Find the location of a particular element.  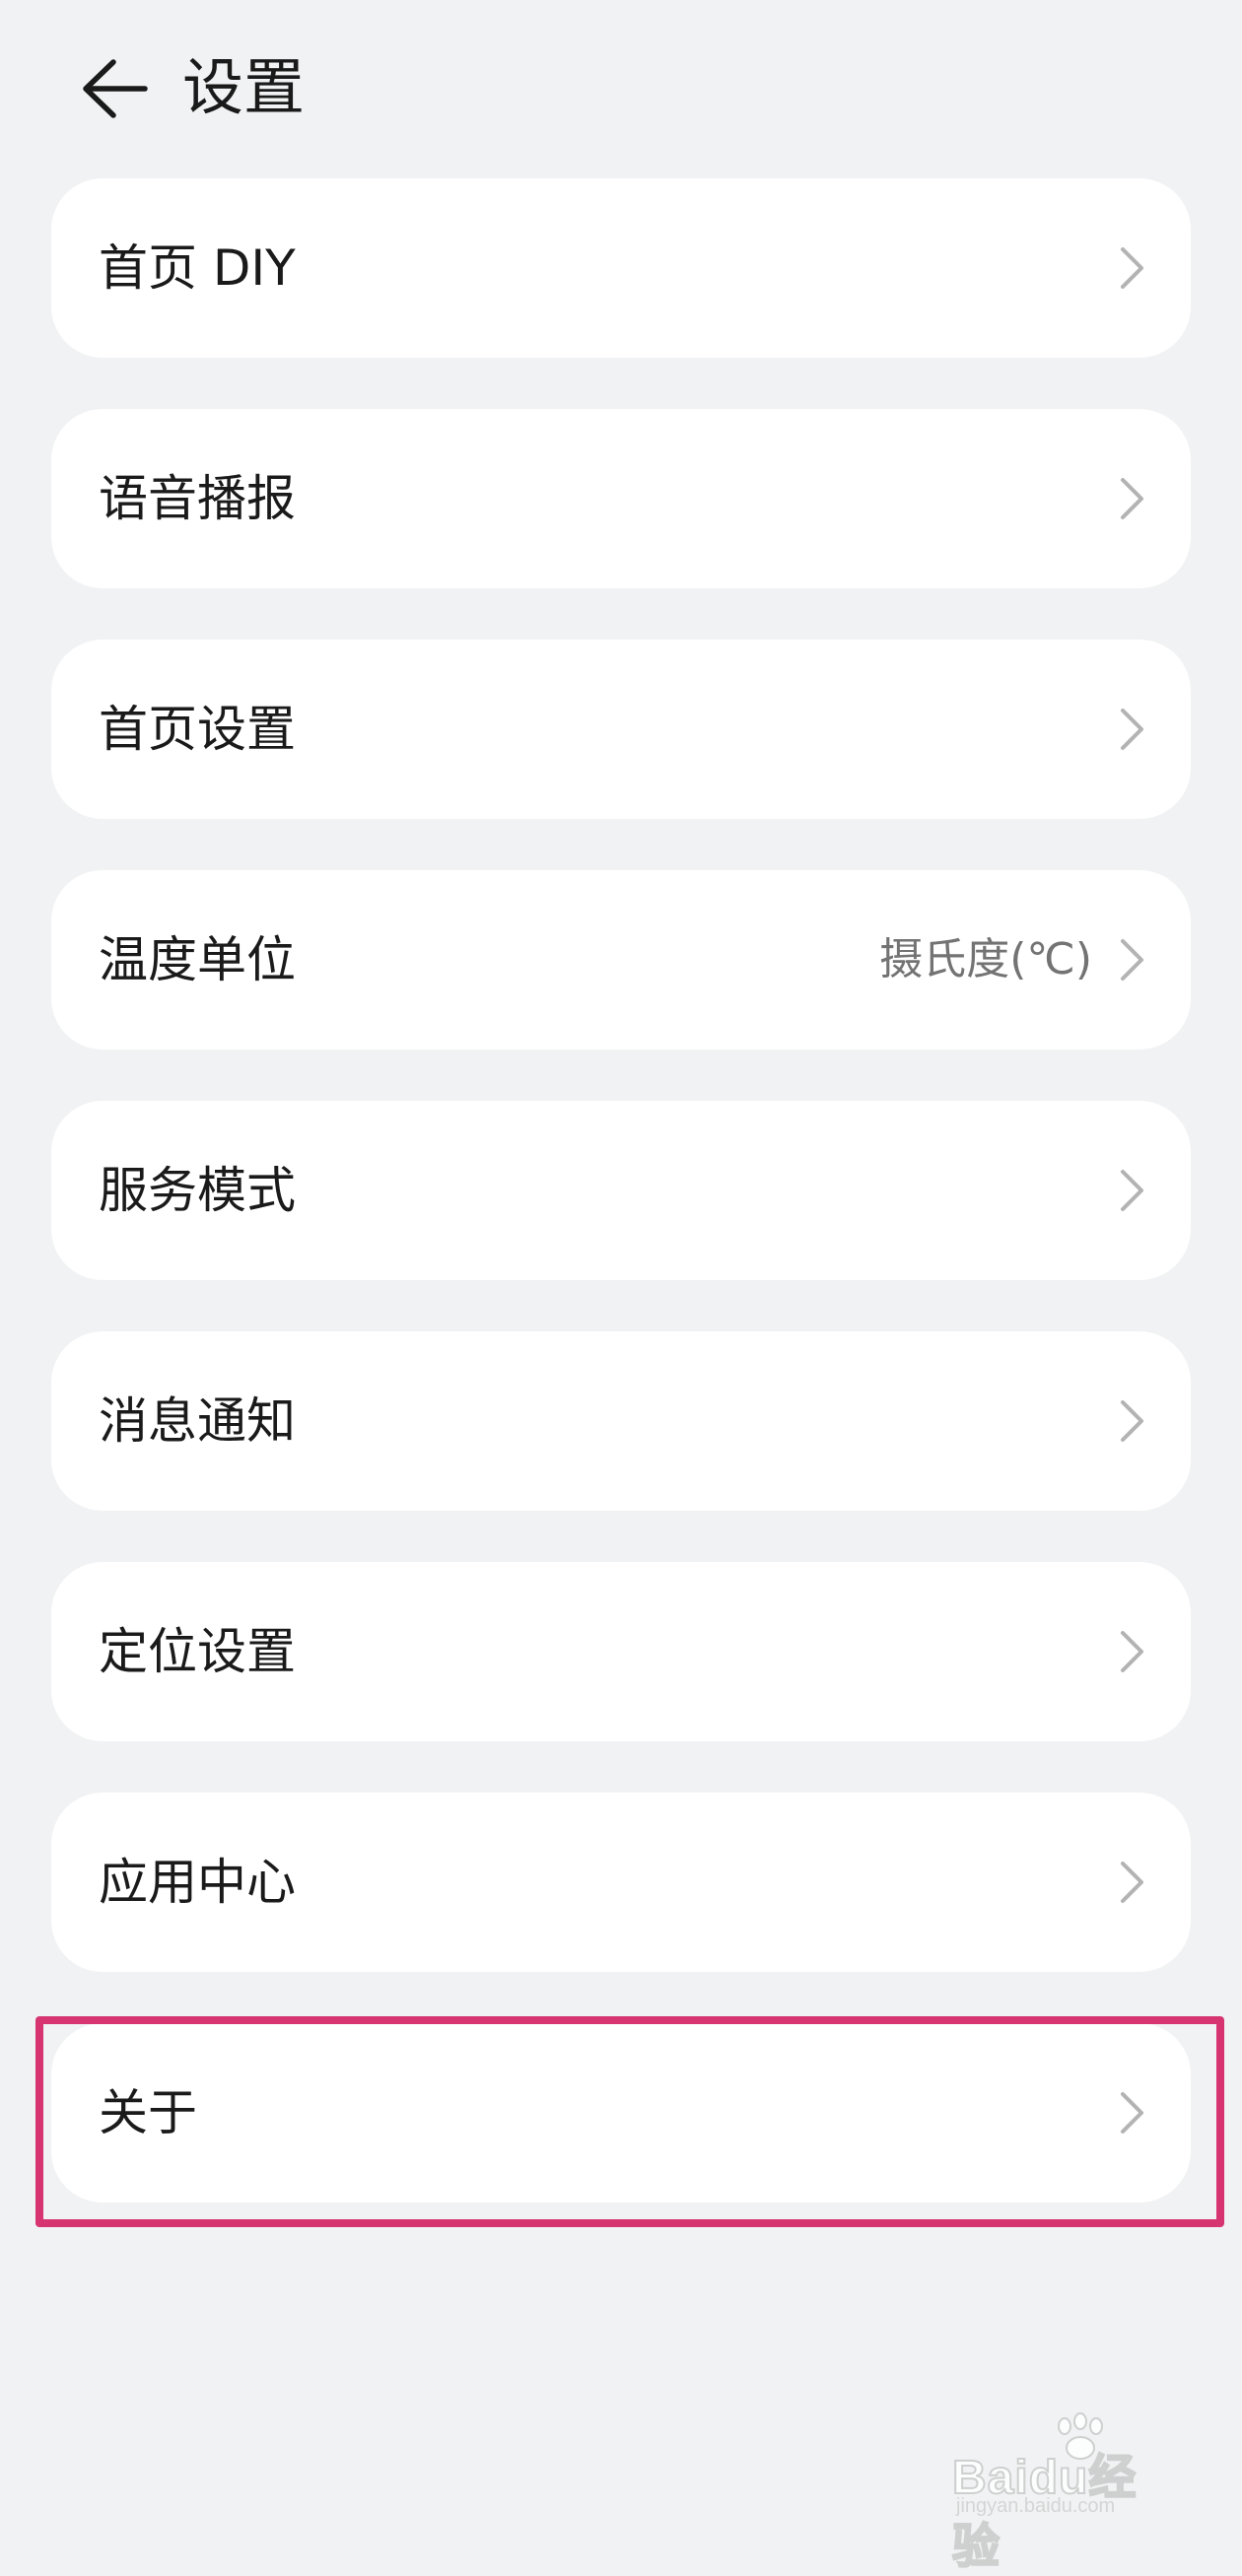

settings-item-home-diy: 首页 DIY is located at coordinates (621, 268).